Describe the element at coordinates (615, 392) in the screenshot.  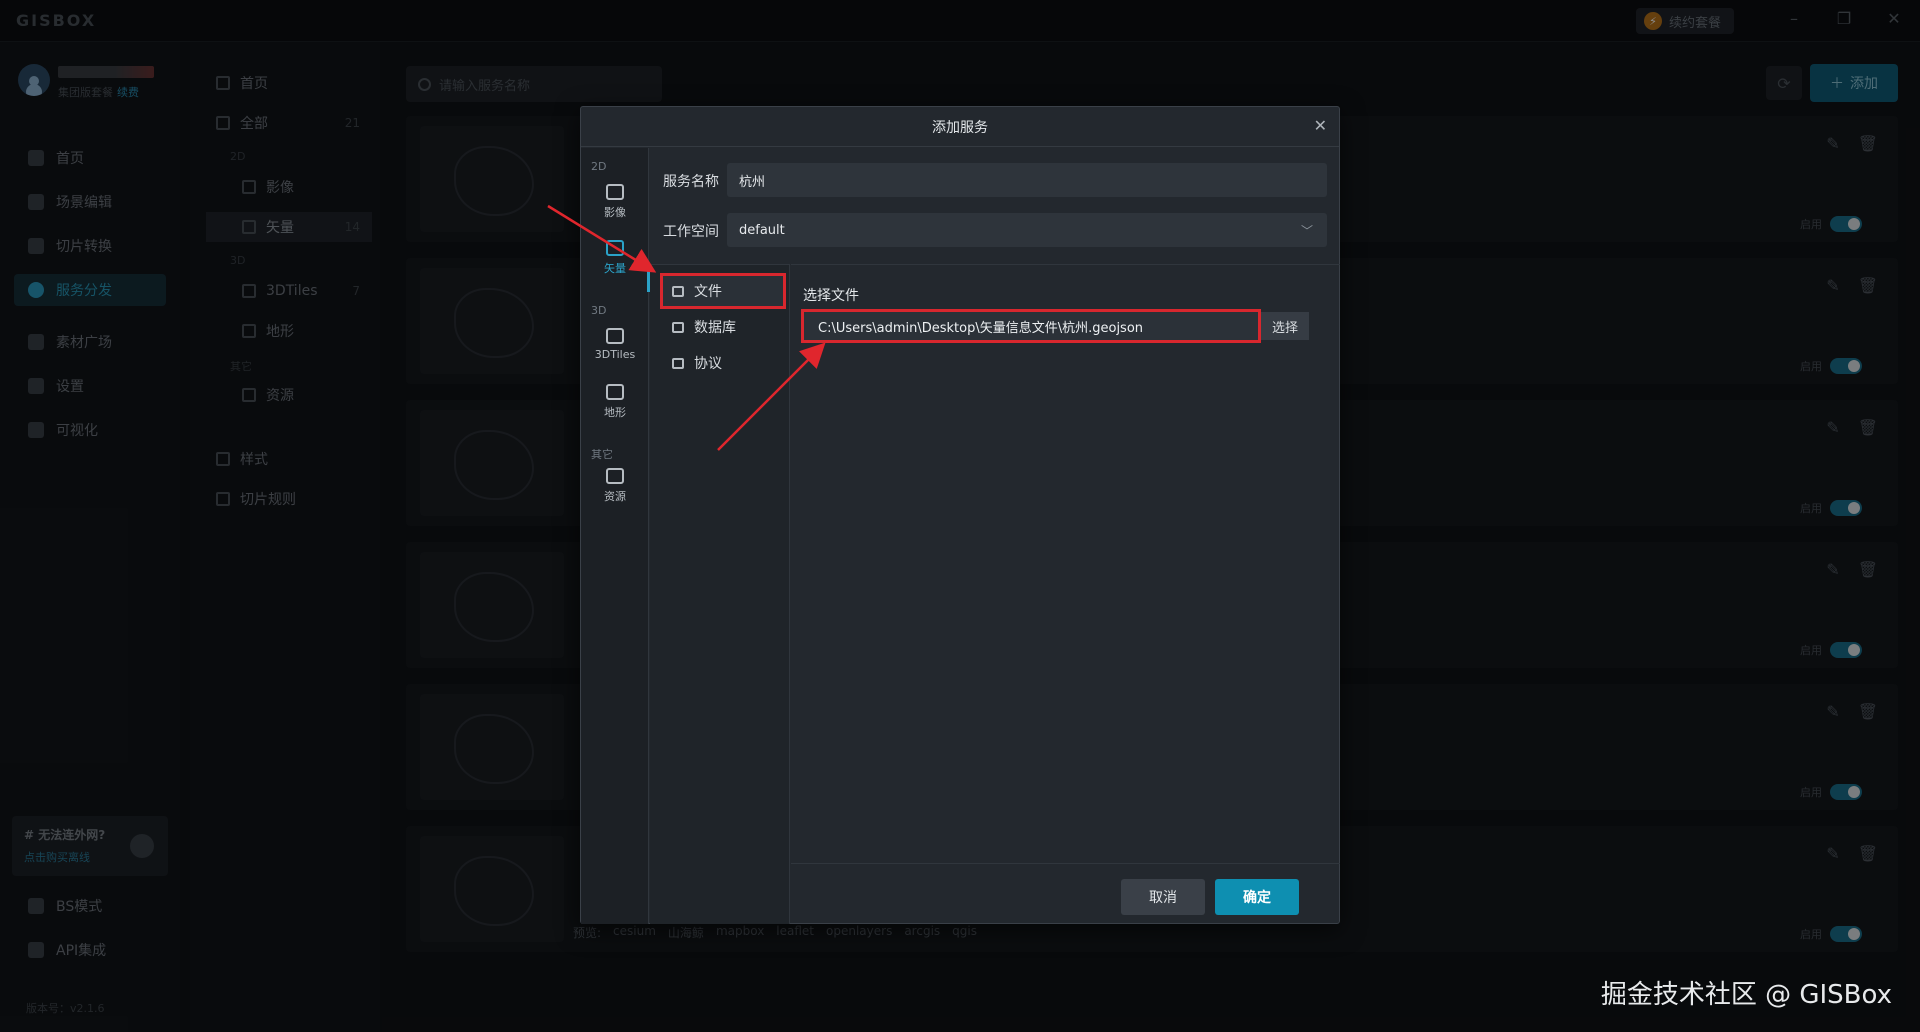
I see `mountain-icon` at that location.